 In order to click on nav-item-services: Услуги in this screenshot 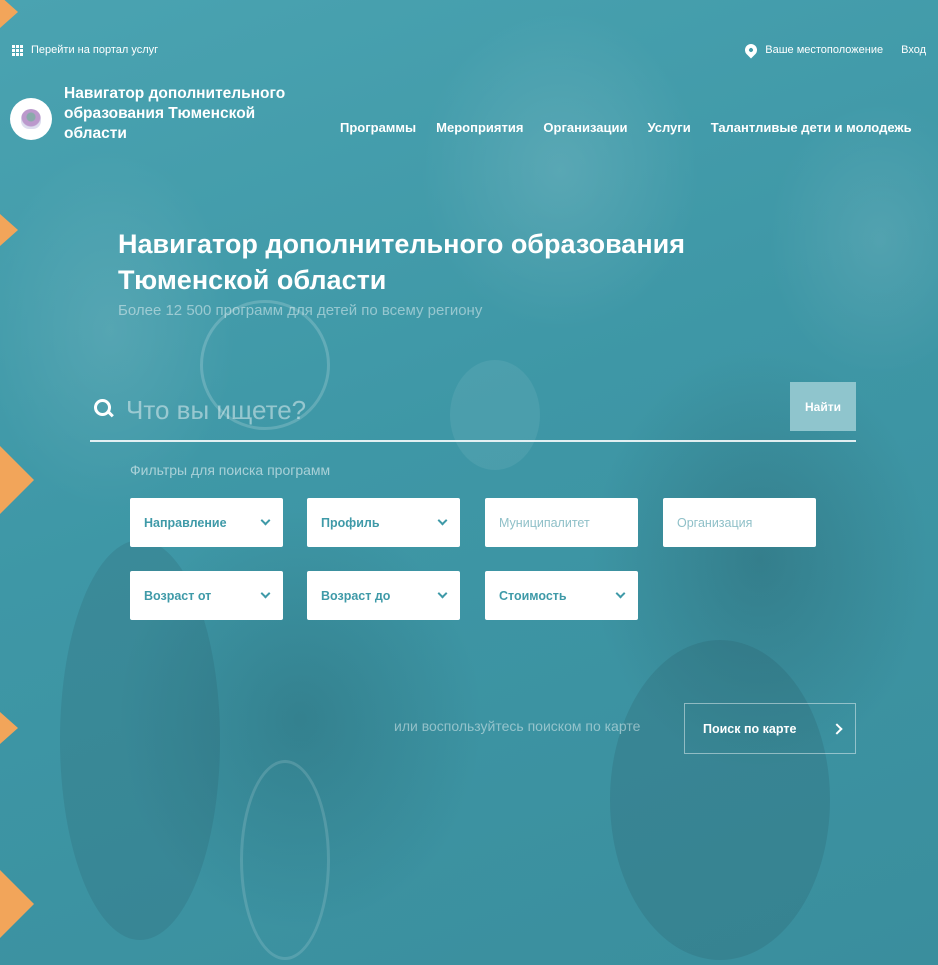, I will do `click(668, 127)`.